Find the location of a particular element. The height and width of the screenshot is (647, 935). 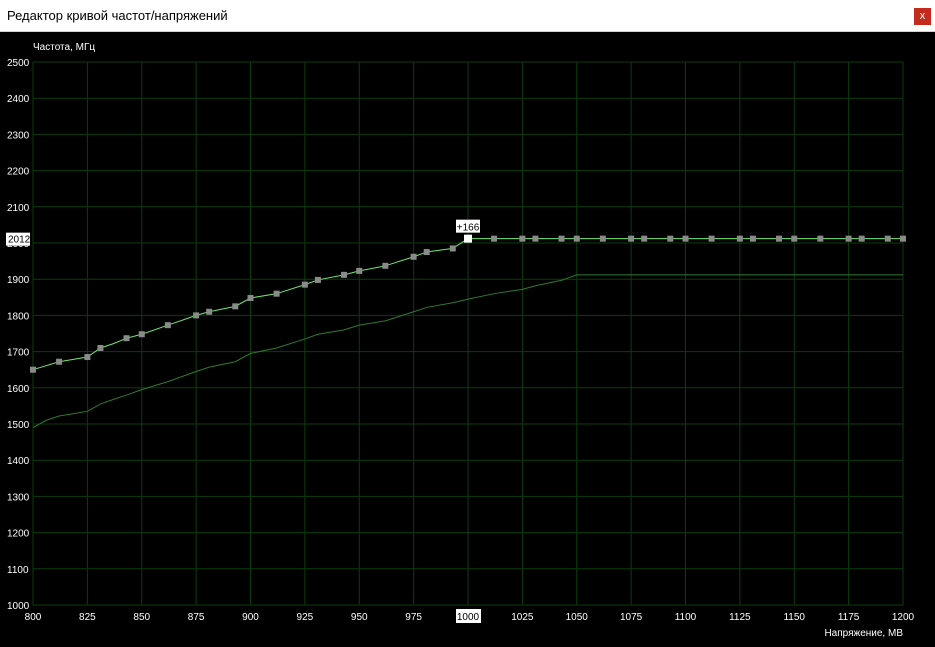

y-tick-label: 1700 is located at coordinates (18, 353).